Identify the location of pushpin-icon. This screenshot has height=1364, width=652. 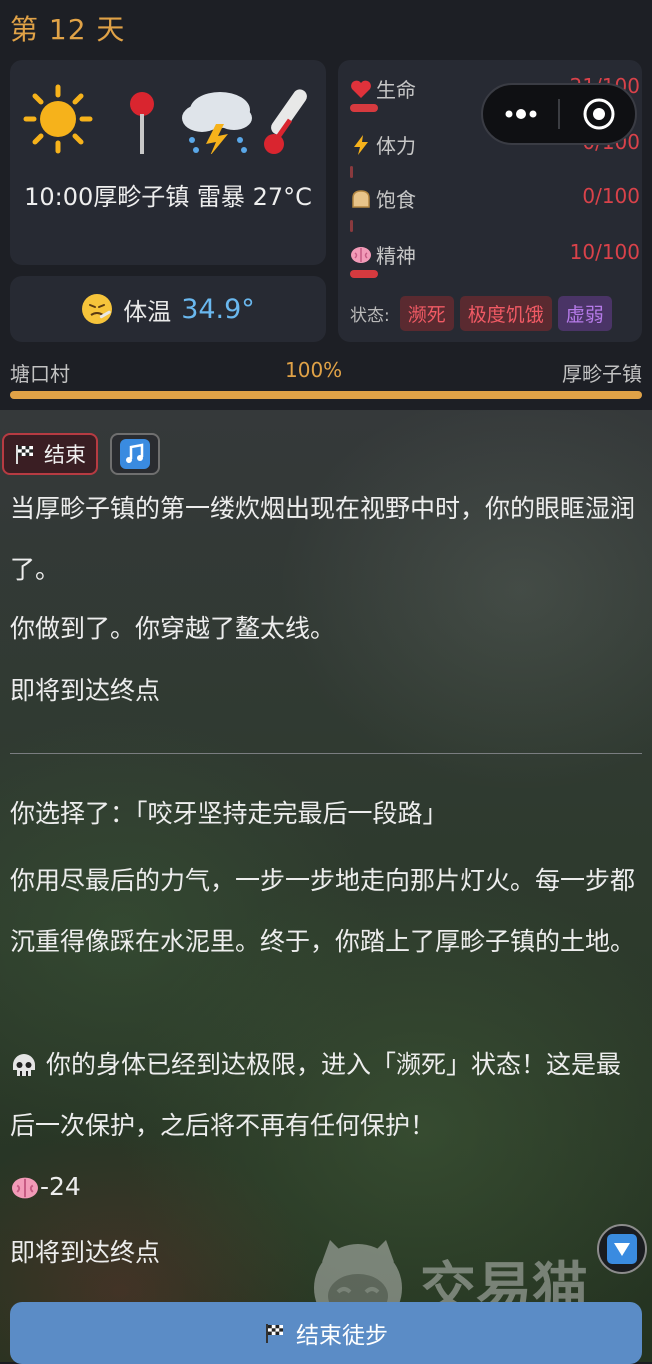
(142, 123).